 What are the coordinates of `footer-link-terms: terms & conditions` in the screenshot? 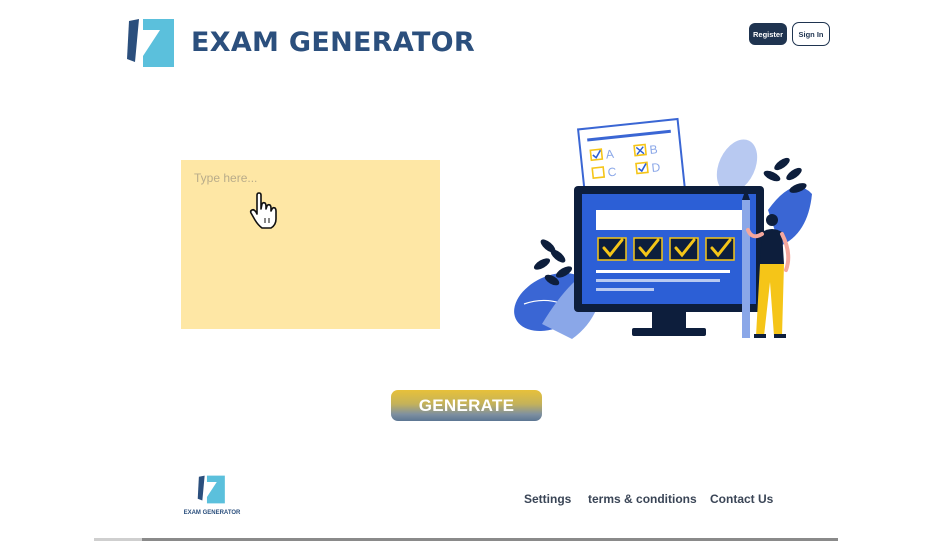 It's located at (642, 499).